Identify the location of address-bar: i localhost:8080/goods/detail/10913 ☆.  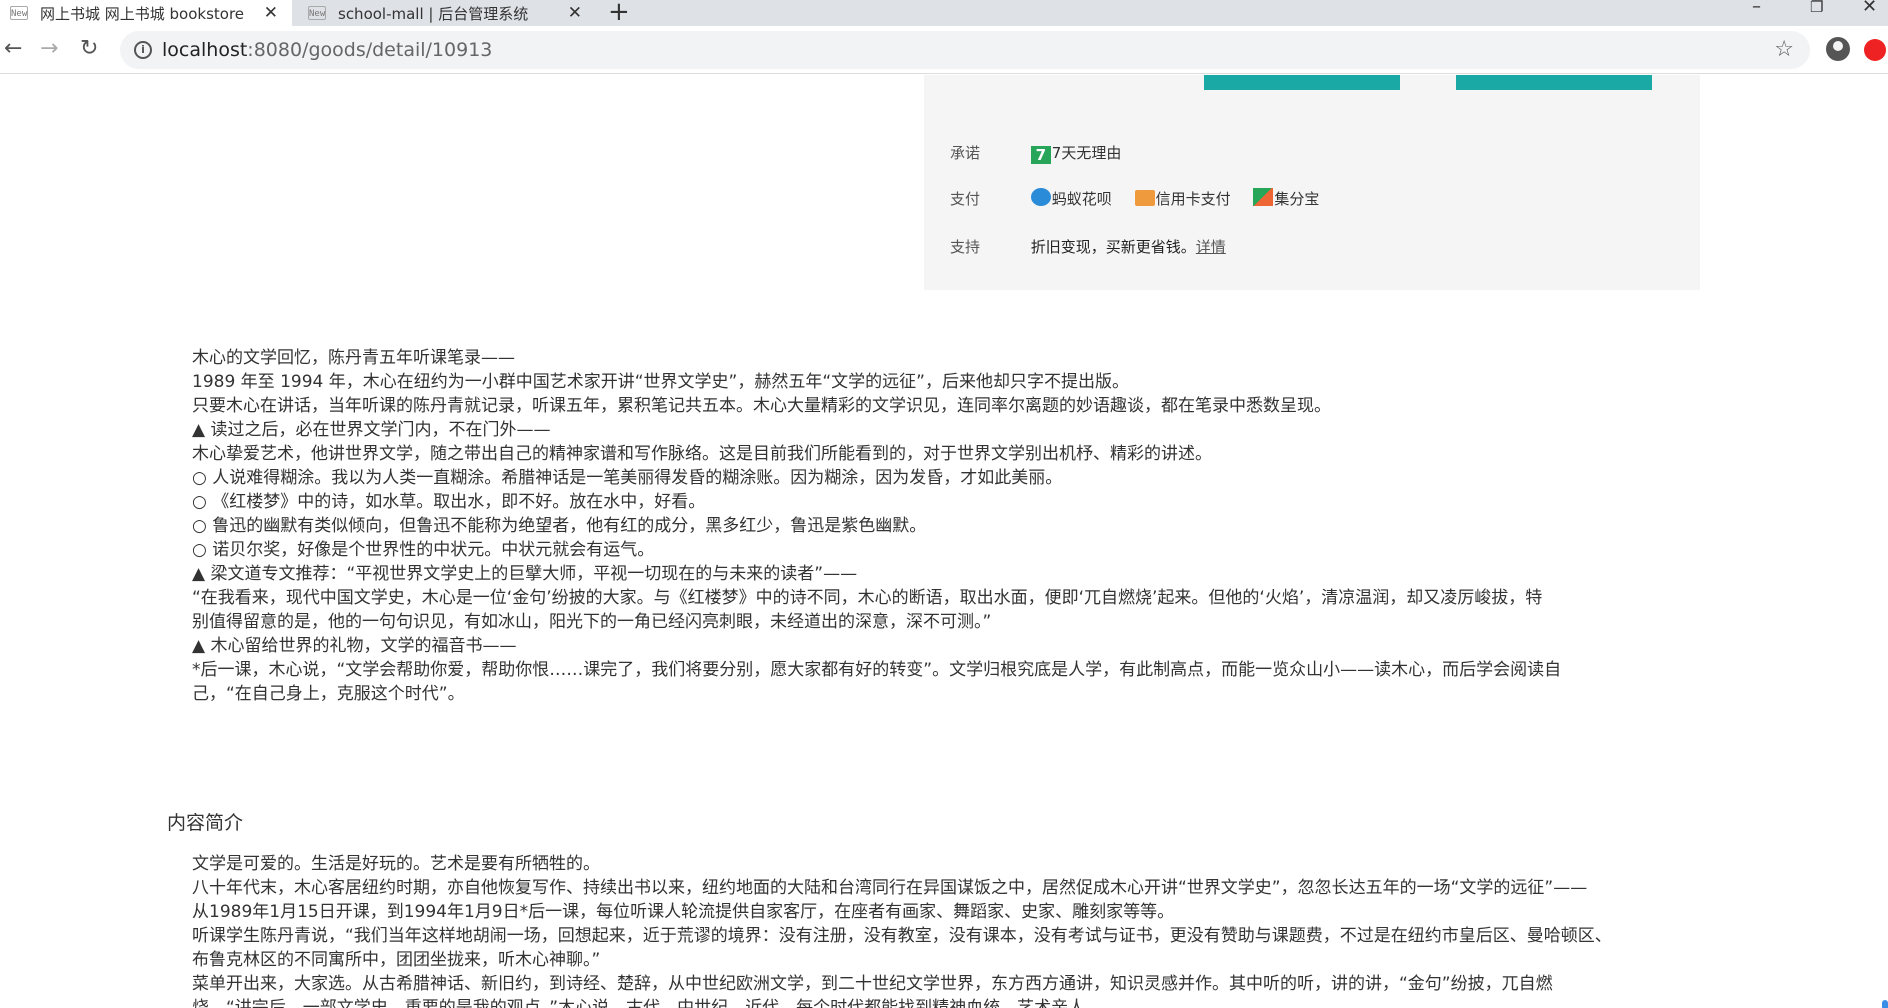
(965, 50).